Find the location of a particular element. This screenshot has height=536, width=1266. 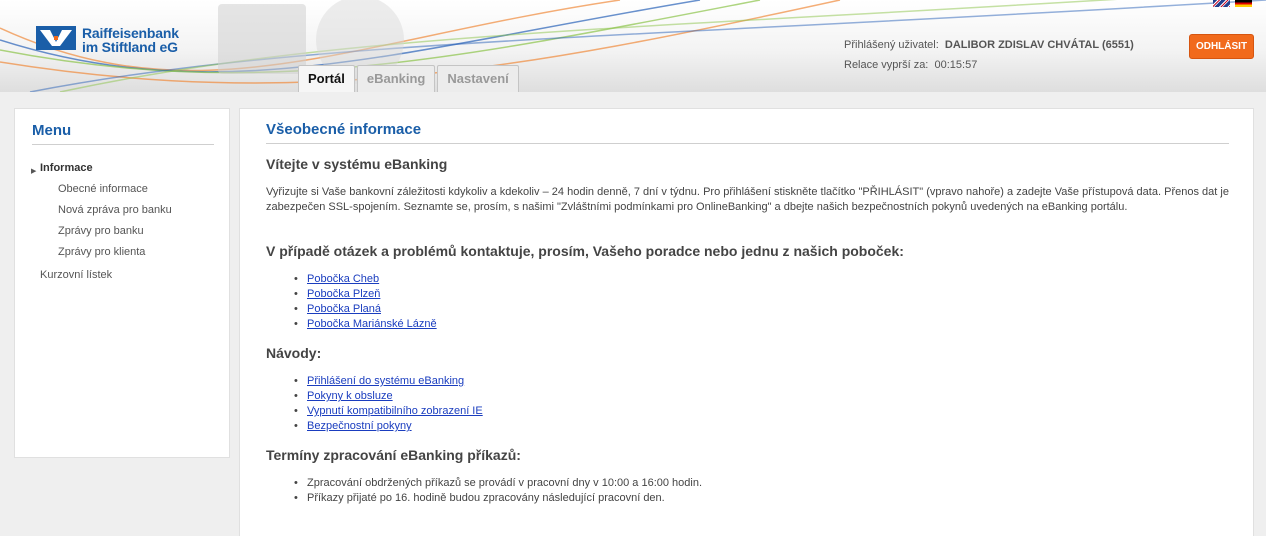

session-time: 00:15:57 is located at coordinates (956, 65).